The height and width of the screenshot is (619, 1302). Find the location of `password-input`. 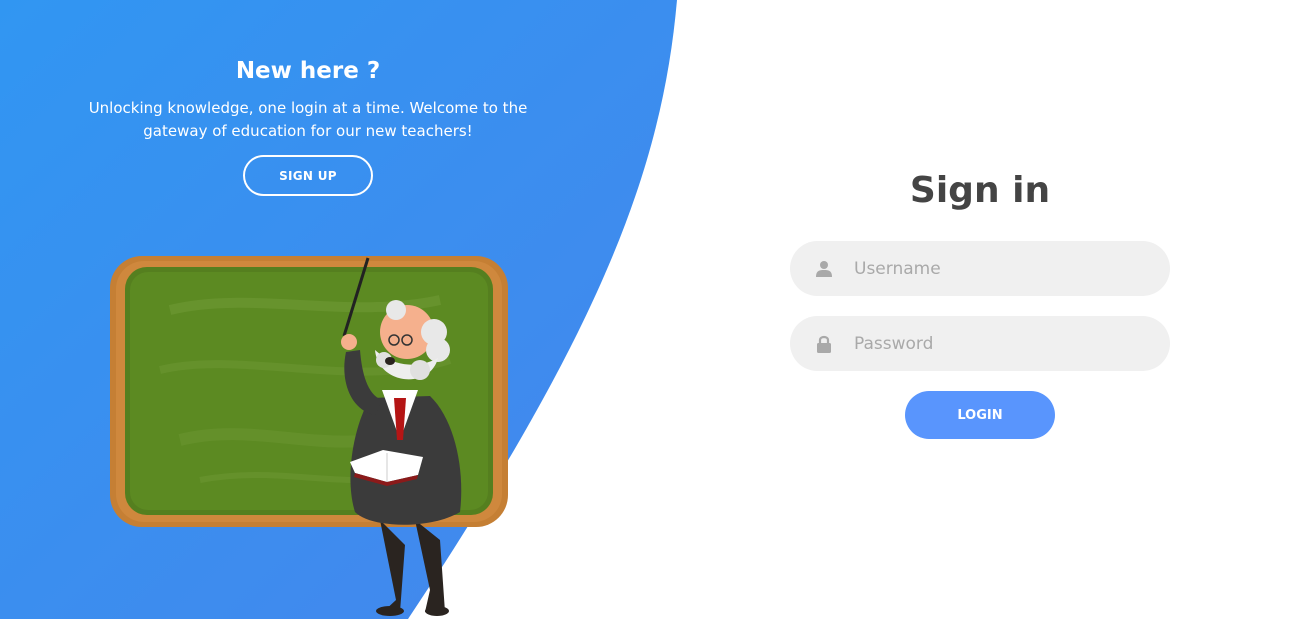

password-input is located at coordinates (994, 343).